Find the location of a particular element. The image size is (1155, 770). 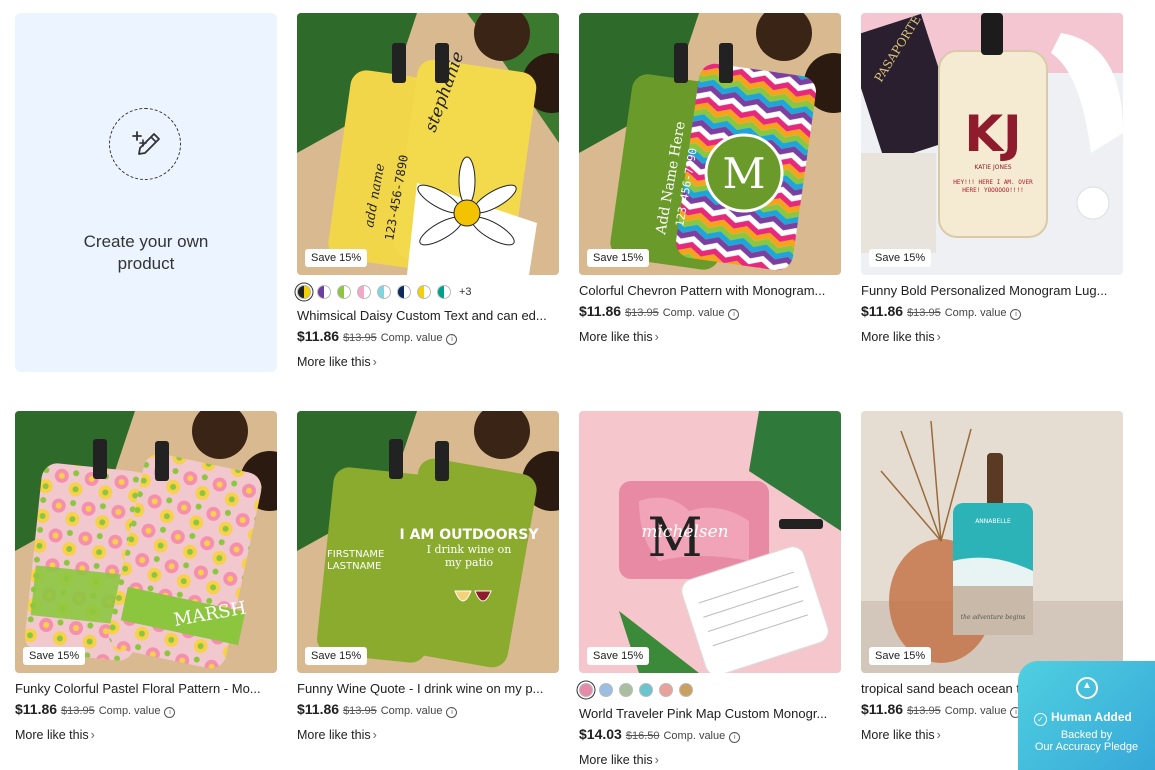

create-edit-icon is located at coordinates (145, 144).